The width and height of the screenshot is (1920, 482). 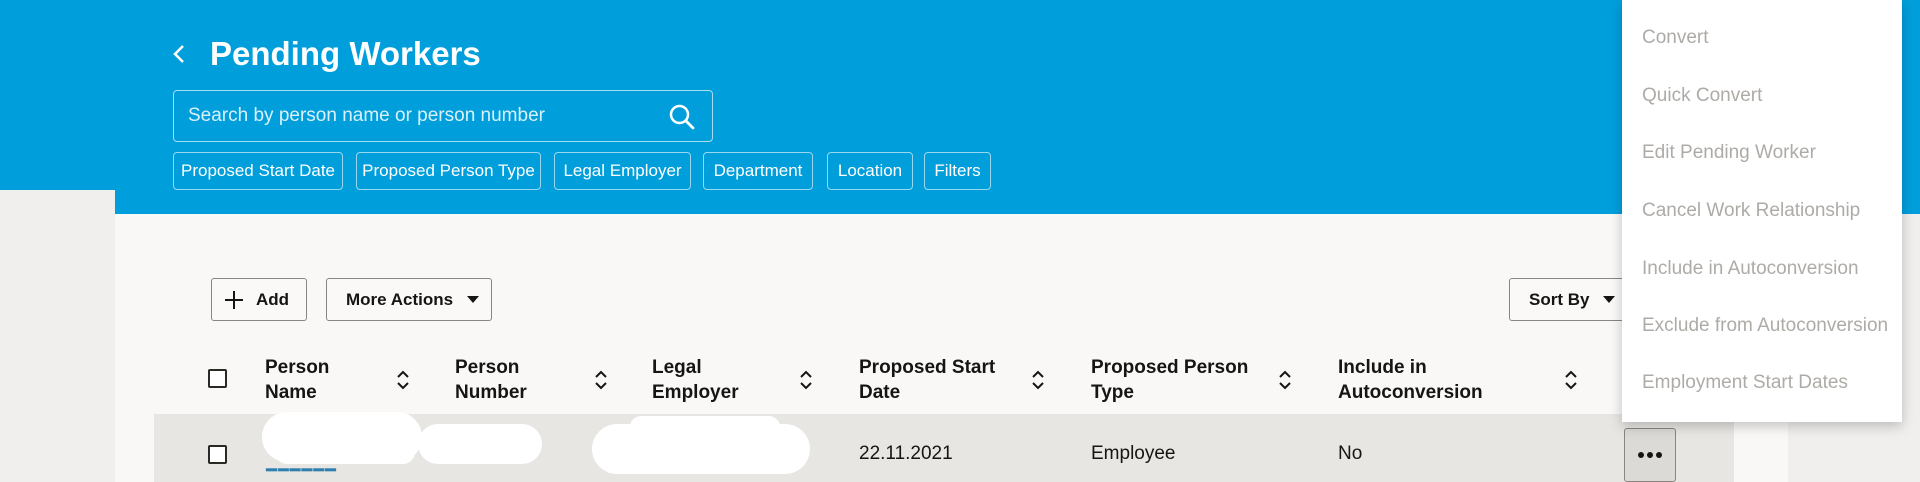 I want to click on sort-by-label: Sort By, so click(x=1559, y=299).